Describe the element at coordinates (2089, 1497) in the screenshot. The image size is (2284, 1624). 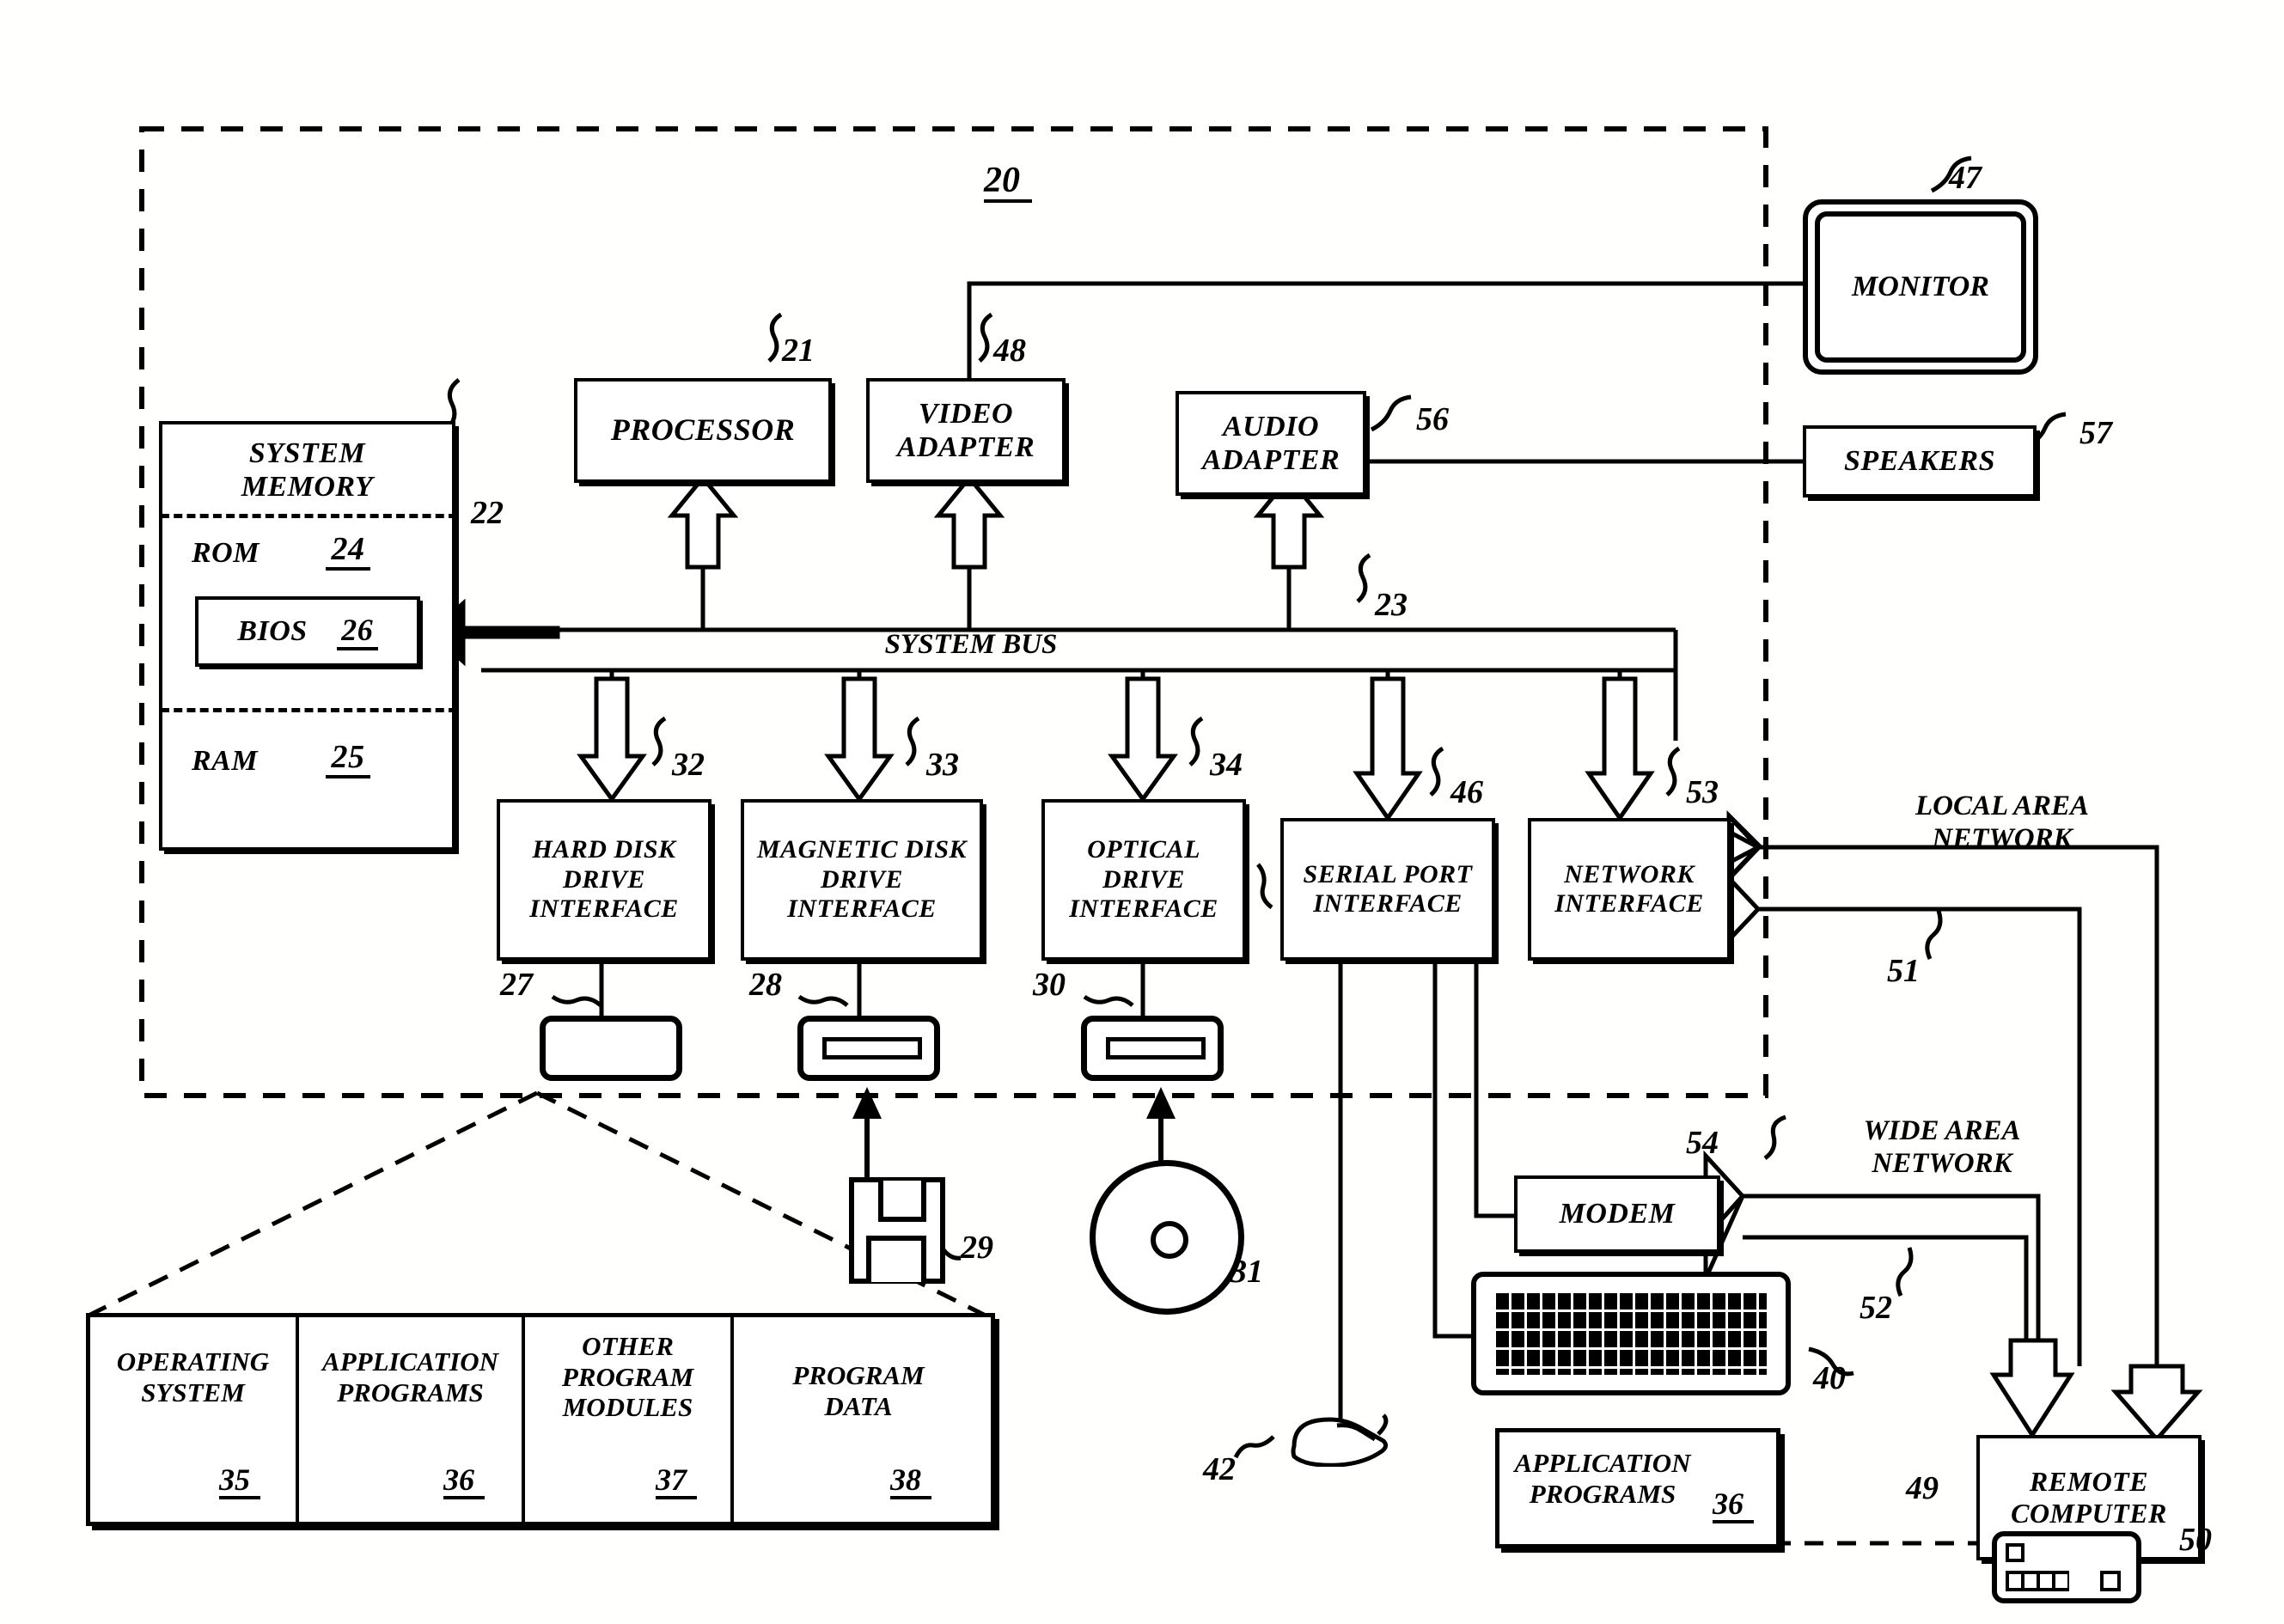
I see `remote-computer-label: REMOTE COMPUTER` at that location.